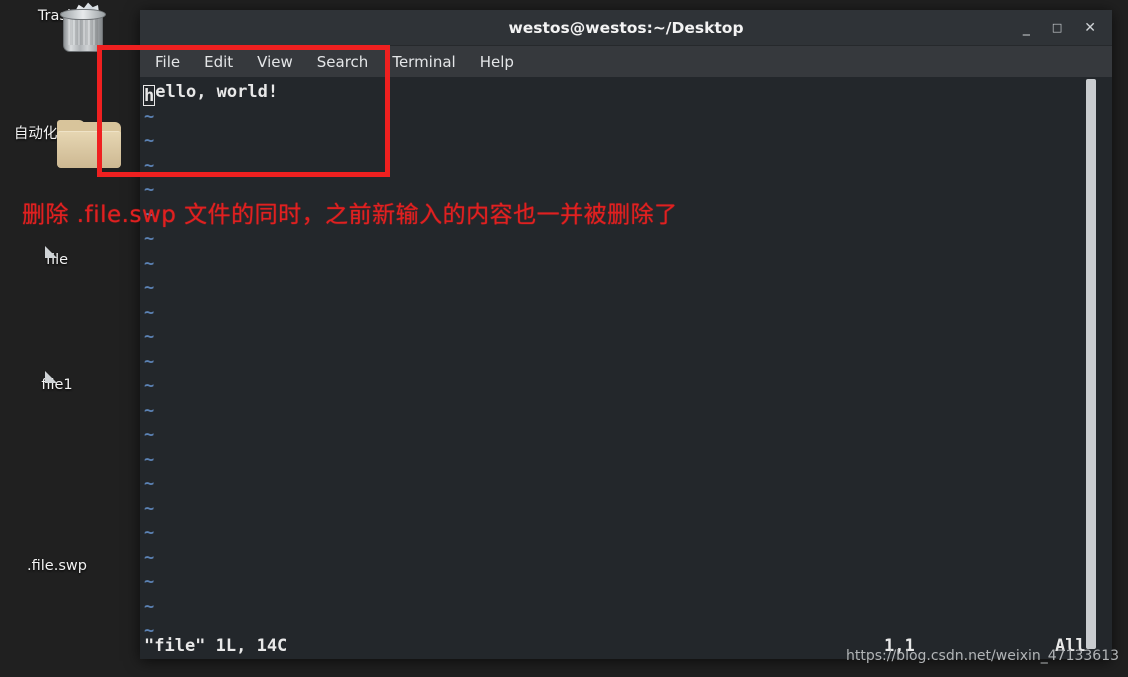  Describe the element at coordinates (57, 257) in the screenshot. I see `desktop-icon-file: file` at that location.